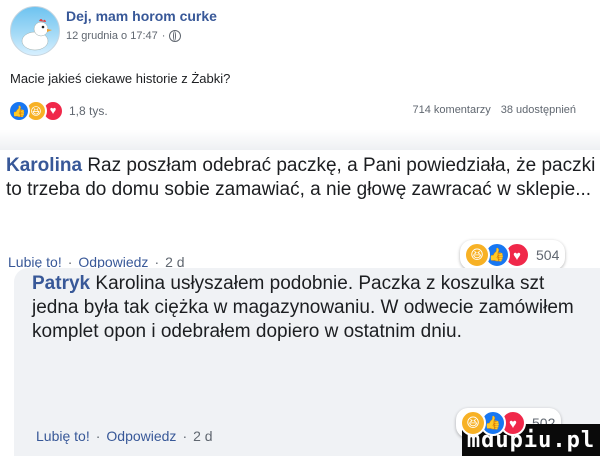 This screenshot has height=456, width=600. What do you see at coordinates (452, 110) in the screenshot?
I see `comments-count: 714 komentarzy` at bounding box center [452, 110].